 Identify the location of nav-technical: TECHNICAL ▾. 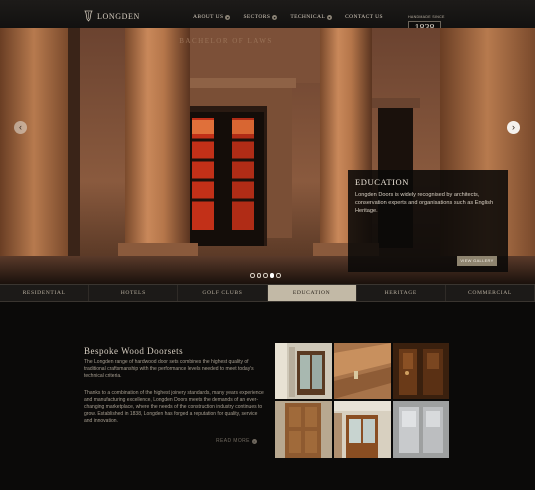
(311, 17).